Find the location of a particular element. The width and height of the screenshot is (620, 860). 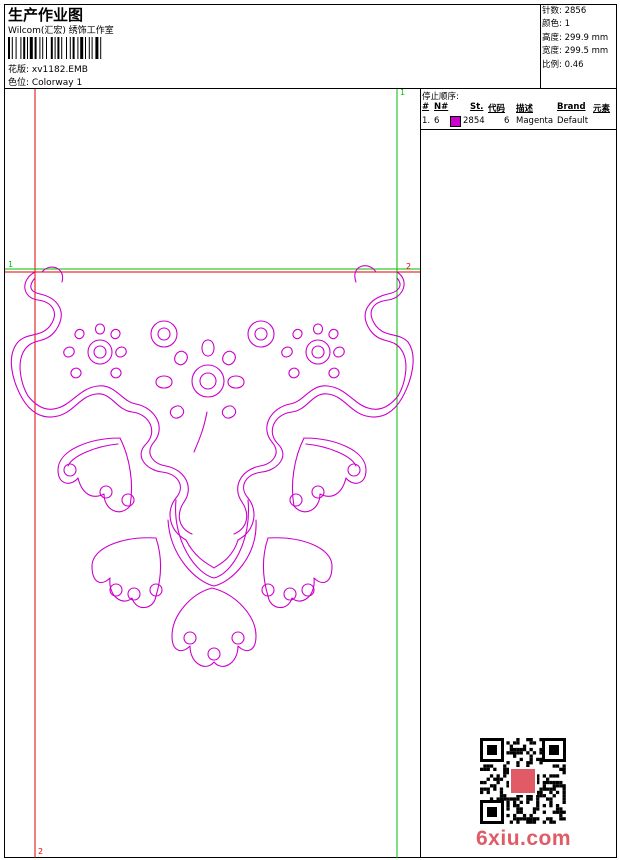

site-watermark: 6xiu.com is located at coordinates (524, 838).